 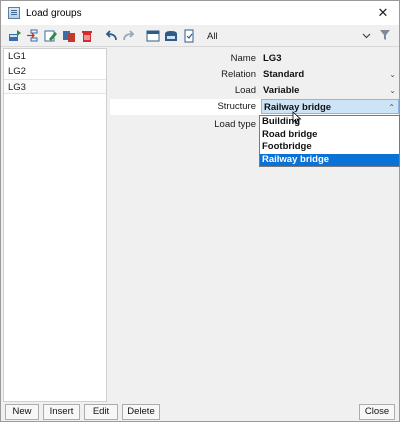 I want to click on chevron-down-icon, so click(x=366, y=37).